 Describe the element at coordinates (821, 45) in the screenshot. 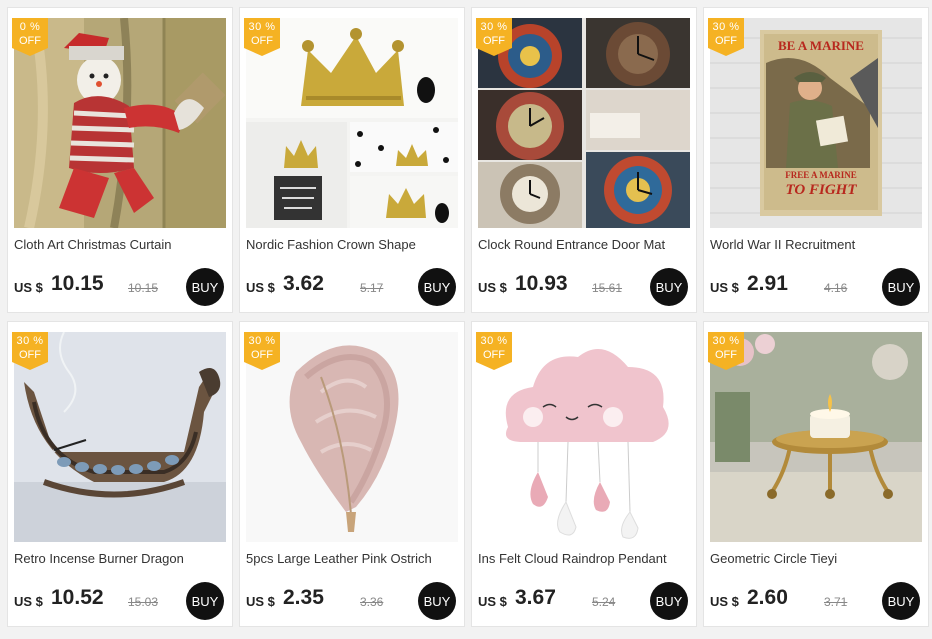

I see `poster-headline: BE A MARINE` at that location.